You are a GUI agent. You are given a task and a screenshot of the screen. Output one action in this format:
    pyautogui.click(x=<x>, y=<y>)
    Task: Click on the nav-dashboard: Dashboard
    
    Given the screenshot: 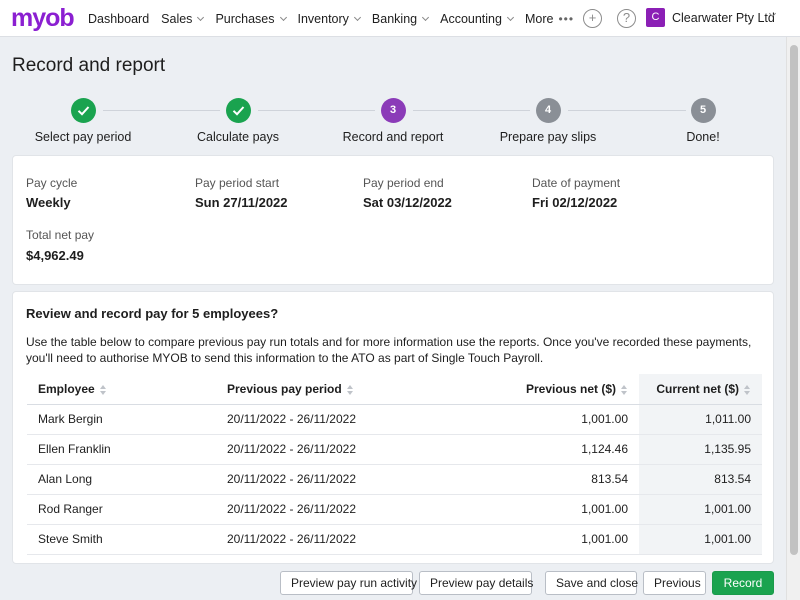 What is the action you would take?
    pyautogui.click(x=118, y=19)
    